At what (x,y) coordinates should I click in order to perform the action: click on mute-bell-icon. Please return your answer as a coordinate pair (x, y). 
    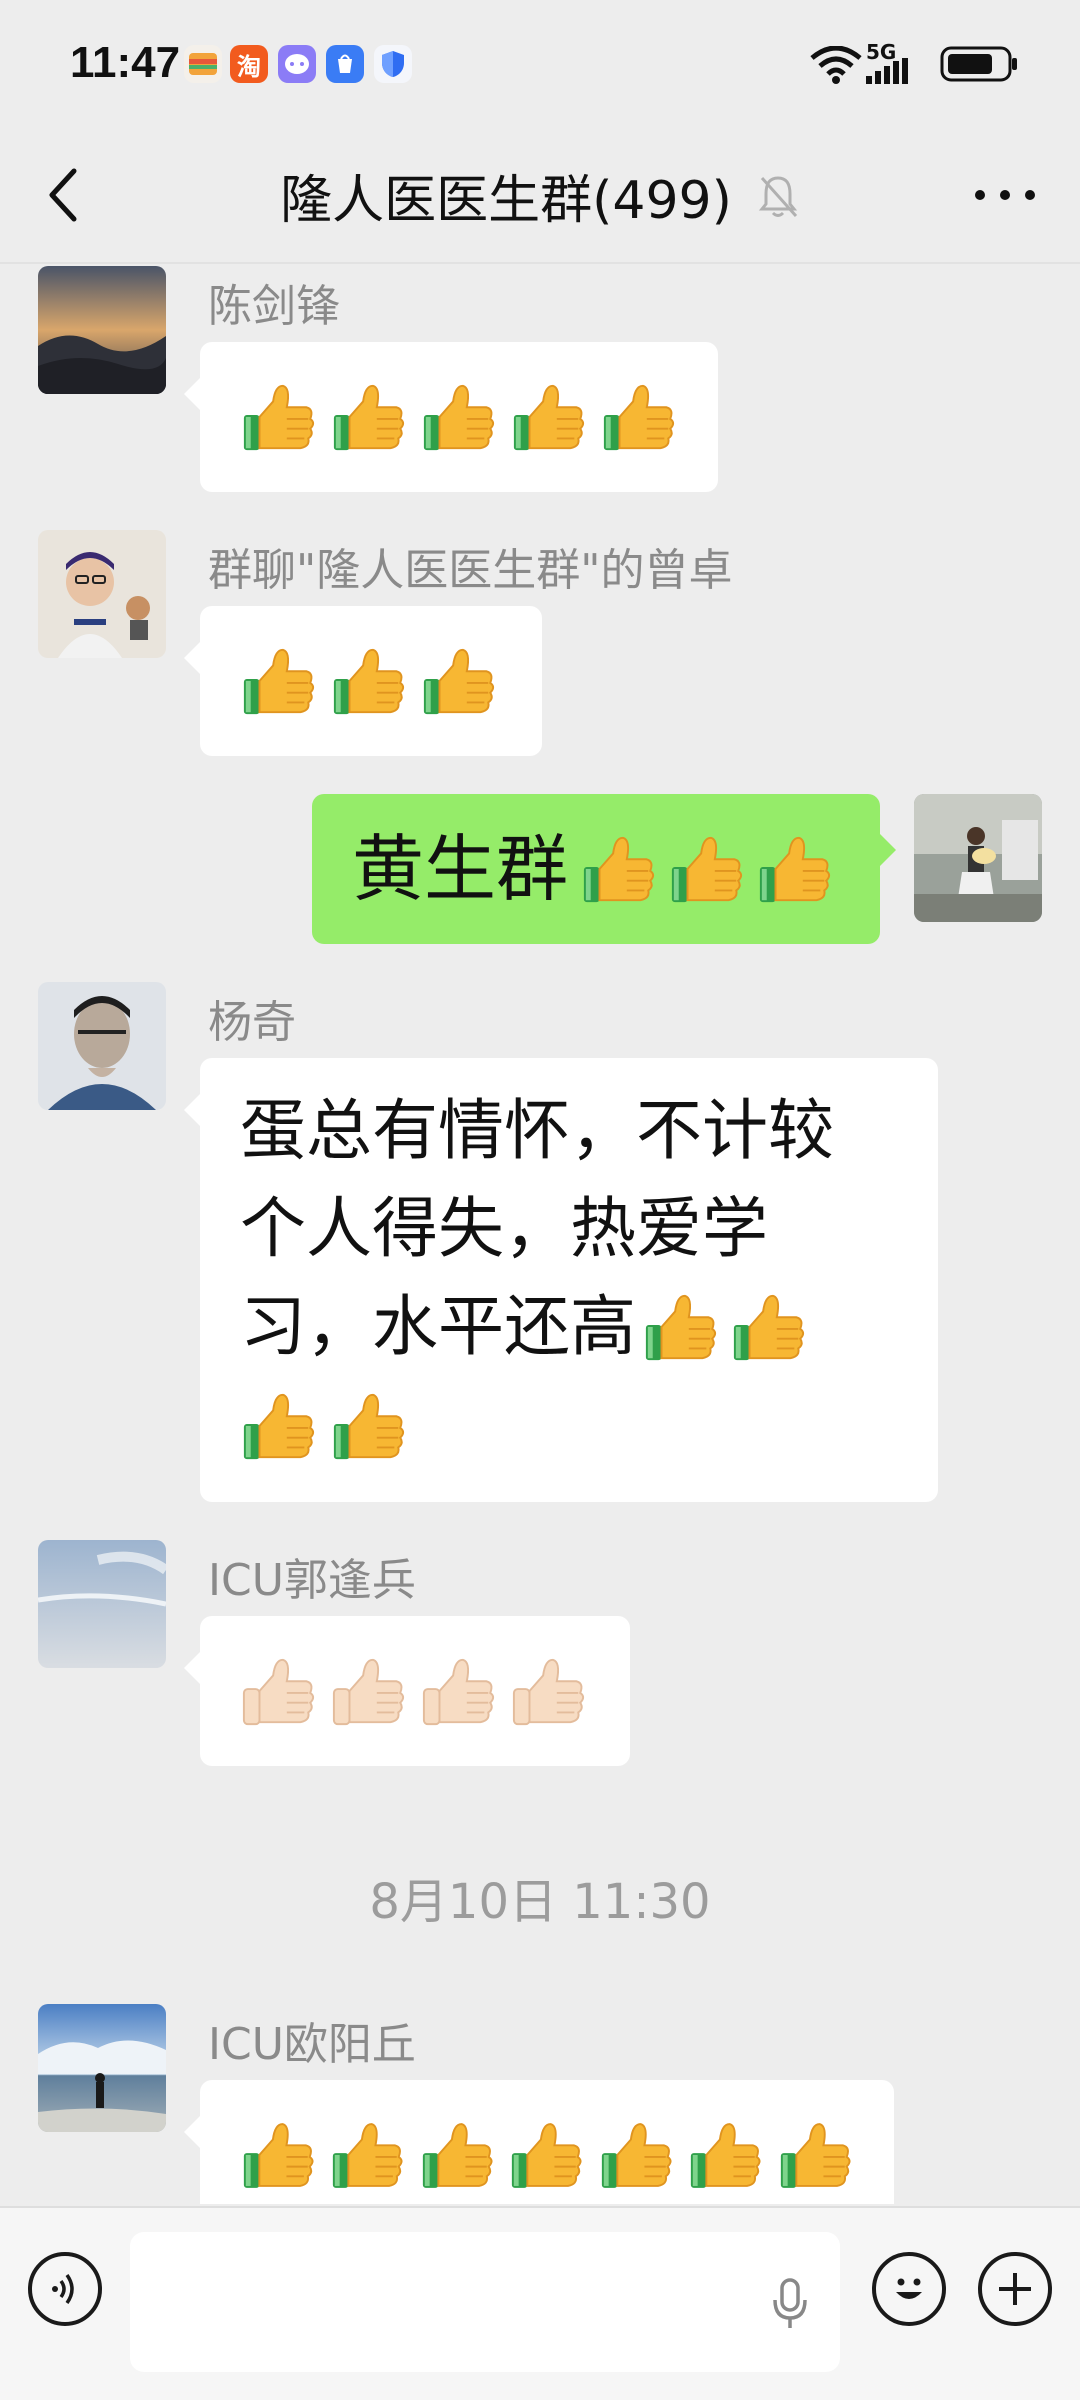
    Looking at the image, I should click on (778, 196).